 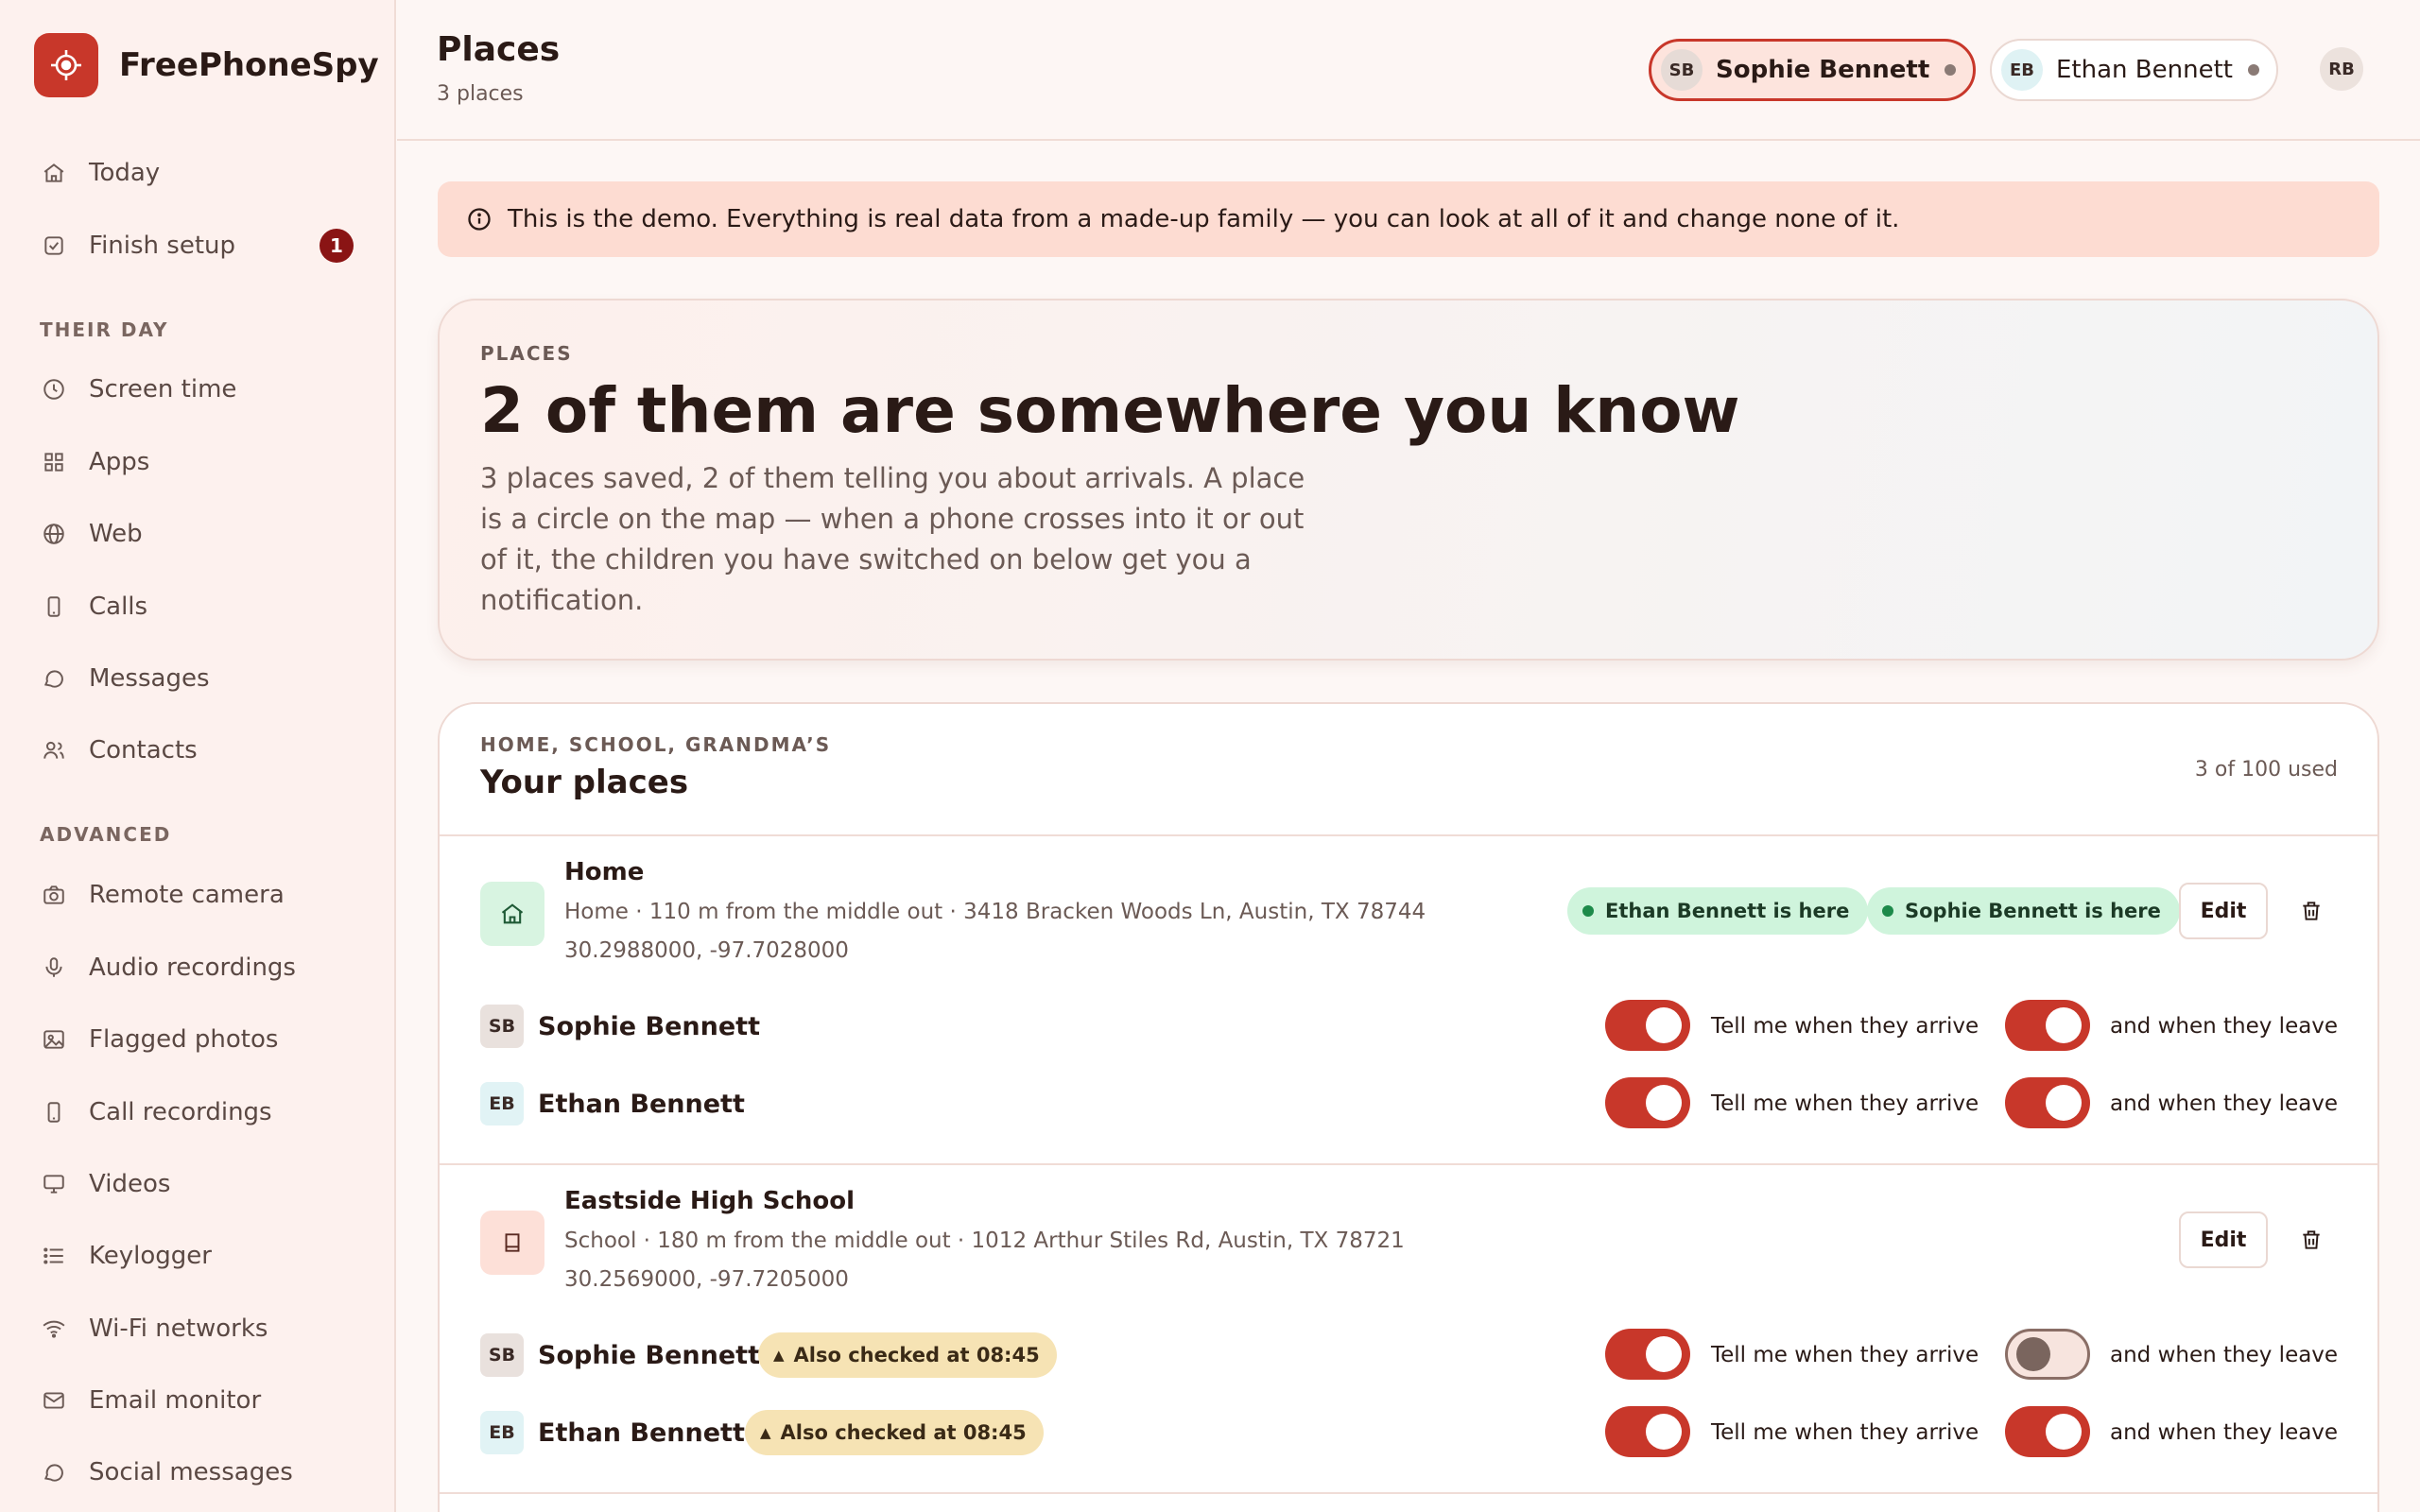 I want to click on sidebar-item-wifi-networks: Wi-Fi networks, so click(x=197, y=1328).